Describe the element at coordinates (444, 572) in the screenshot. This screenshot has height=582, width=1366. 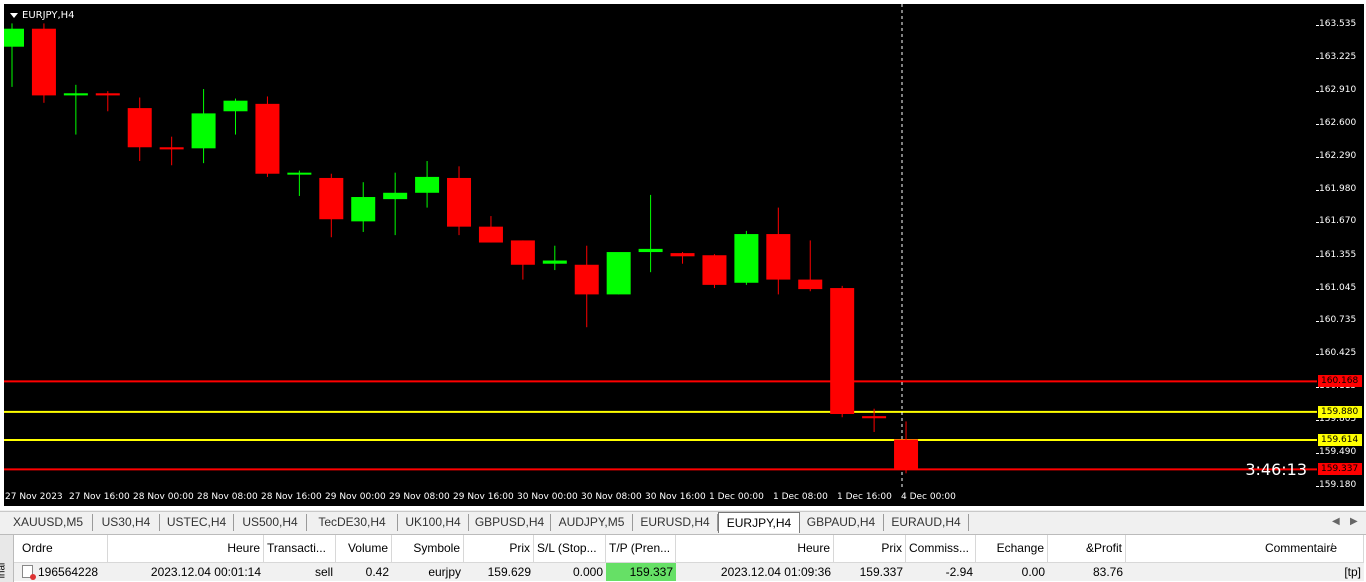
I see `cell-text: eurjpy` at that location.